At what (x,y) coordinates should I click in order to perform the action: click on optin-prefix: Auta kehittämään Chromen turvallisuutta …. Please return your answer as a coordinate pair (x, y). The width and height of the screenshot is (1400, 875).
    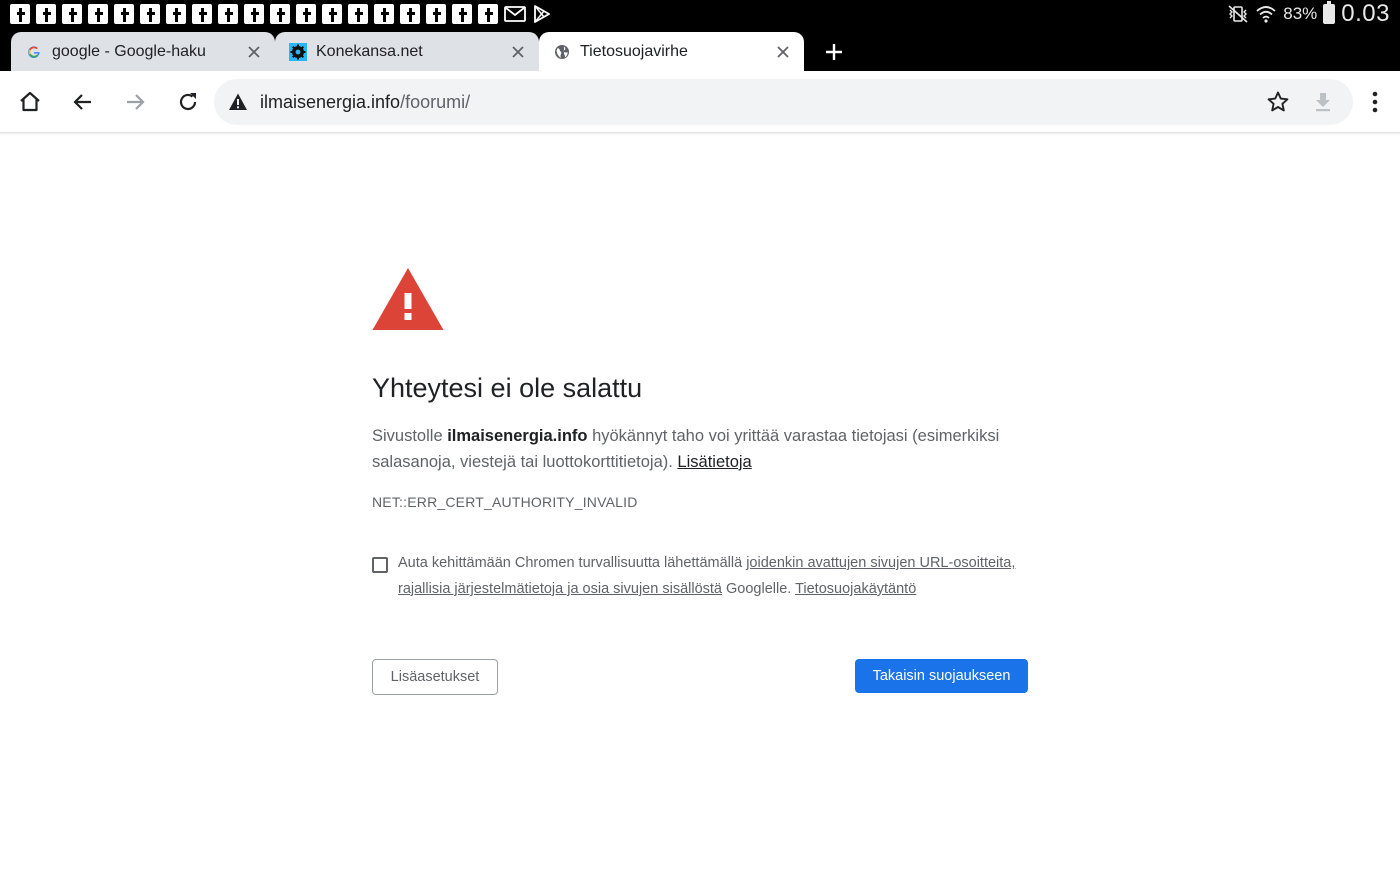
    Looking at the image, I should click on (572, 563).